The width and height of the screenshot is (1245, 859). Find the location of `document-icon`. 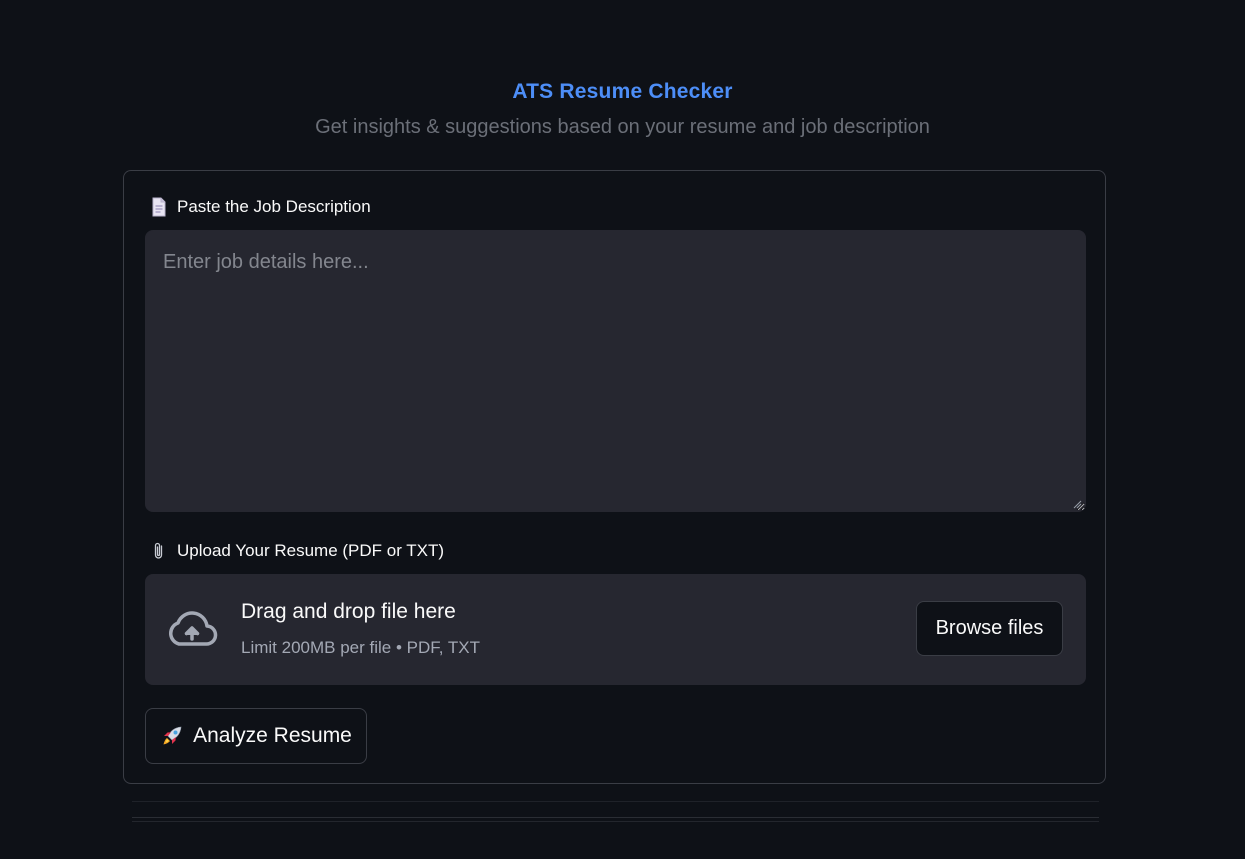

document-icon is located at coordinates (159, 207).